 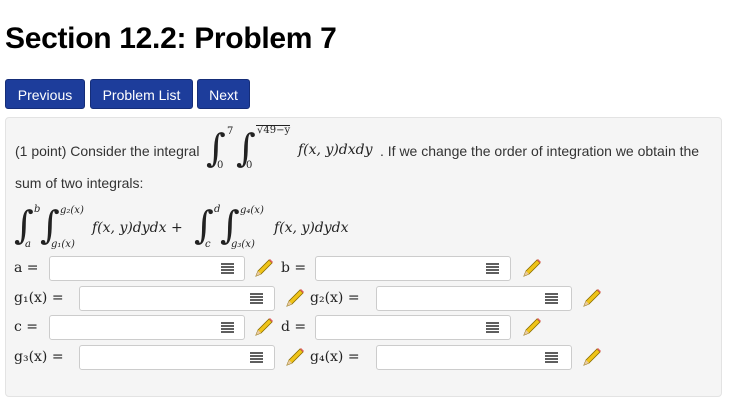 I want to click on sum-first-integrand: f(x, y)dydx +, so click(x=137, y=228).